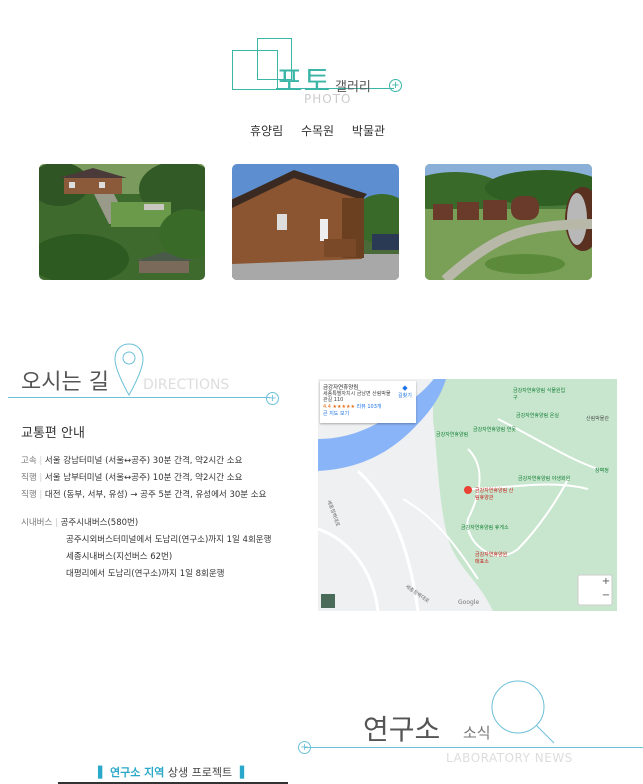 The width and height of the screenshot is (643, 784). What do you see at coordinates (102, 772) in the screenshot?
I see `bar-marker-icon: ▌` at bounding box center [102, 772].